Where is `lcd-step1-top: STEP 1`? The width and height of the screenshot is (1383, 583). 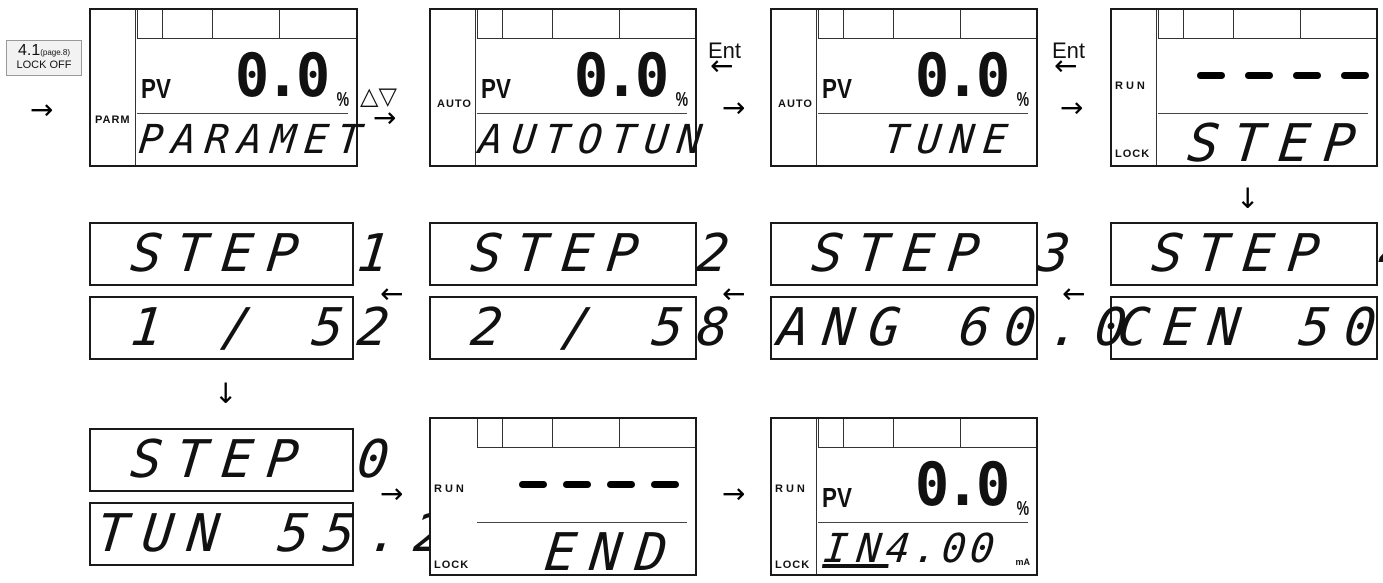 lcd-step1-top: STEP 1 is located at coordinates (247, 254).